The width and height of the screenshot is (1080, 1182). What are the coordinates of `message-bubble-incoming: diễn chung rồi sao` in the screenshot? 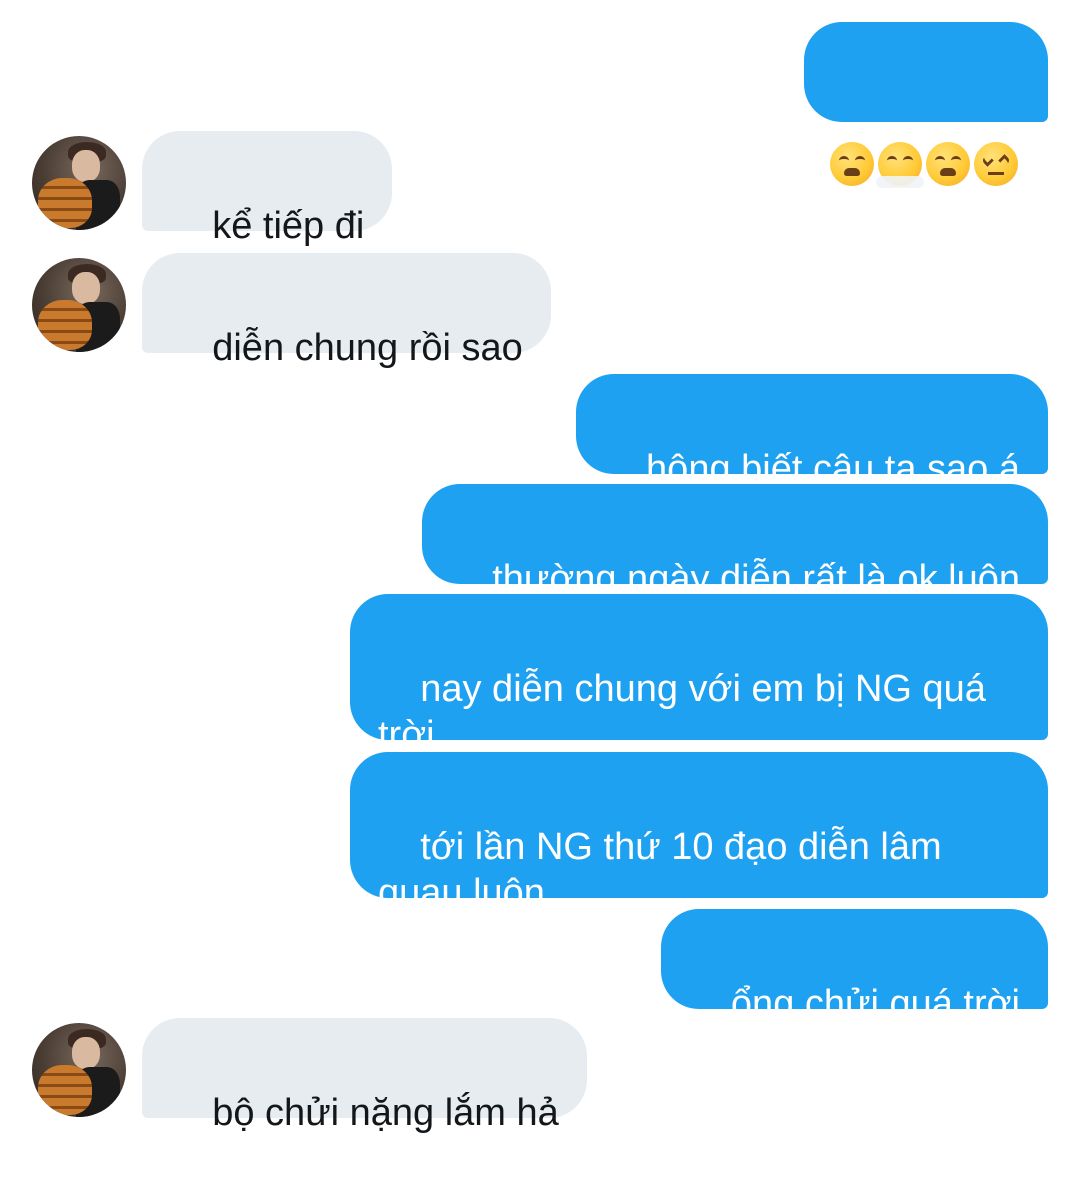 It's located at (346, 311).